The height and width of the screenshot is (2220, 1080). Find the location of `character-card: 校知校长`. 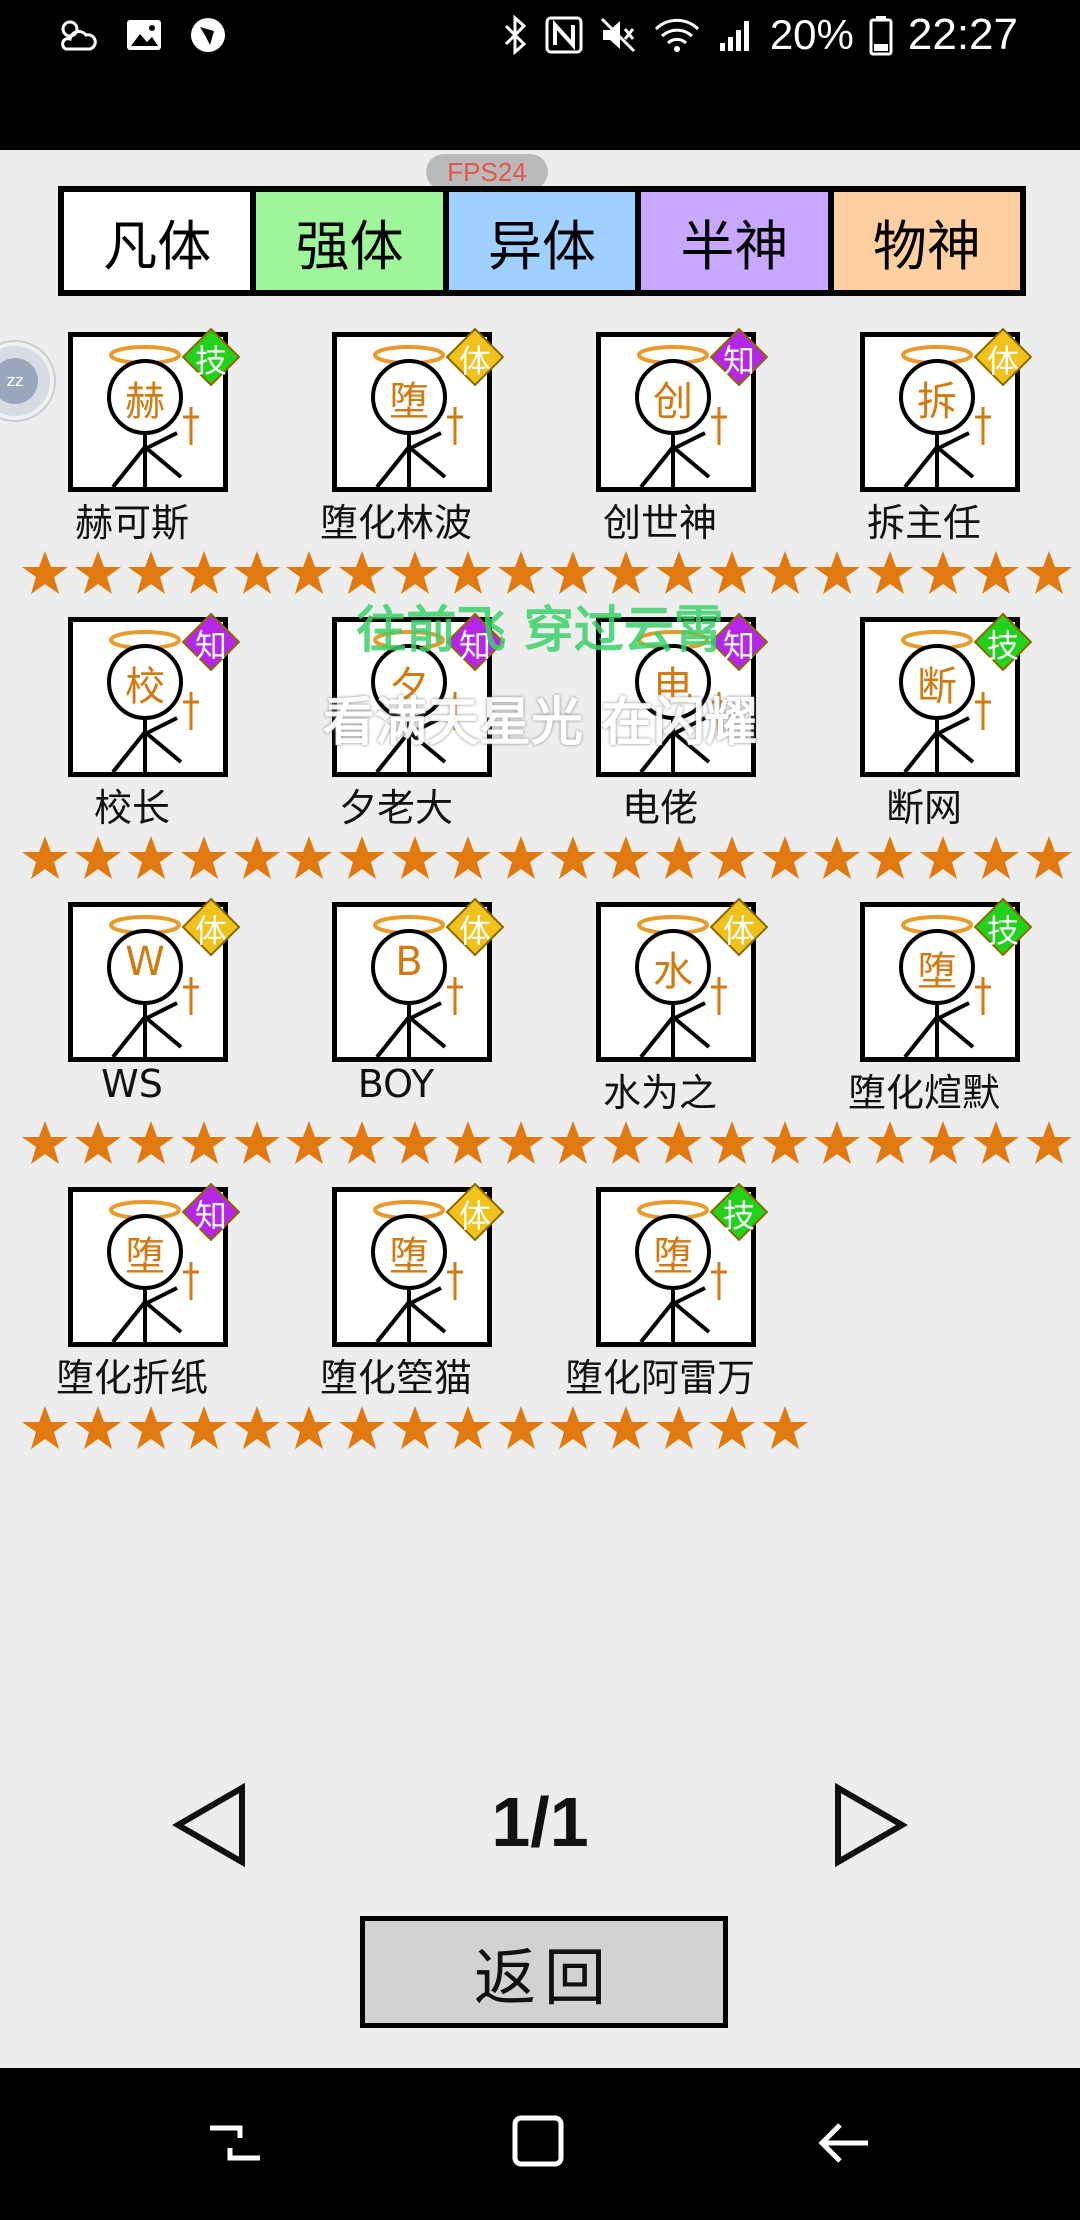

character-card: 校知校长 is located at coordinates (140, 753).